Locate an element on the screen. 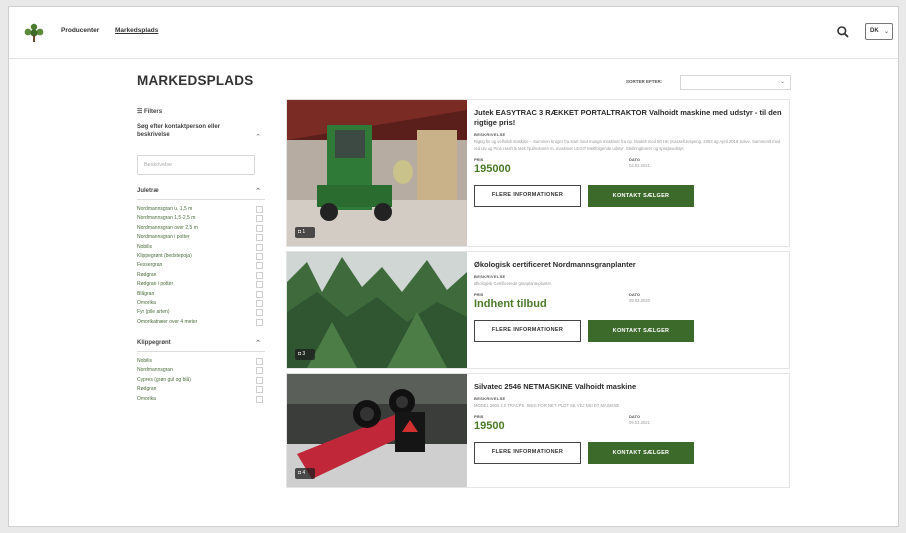  language-select: DK ⌄ is located at coordinates (879, 31).